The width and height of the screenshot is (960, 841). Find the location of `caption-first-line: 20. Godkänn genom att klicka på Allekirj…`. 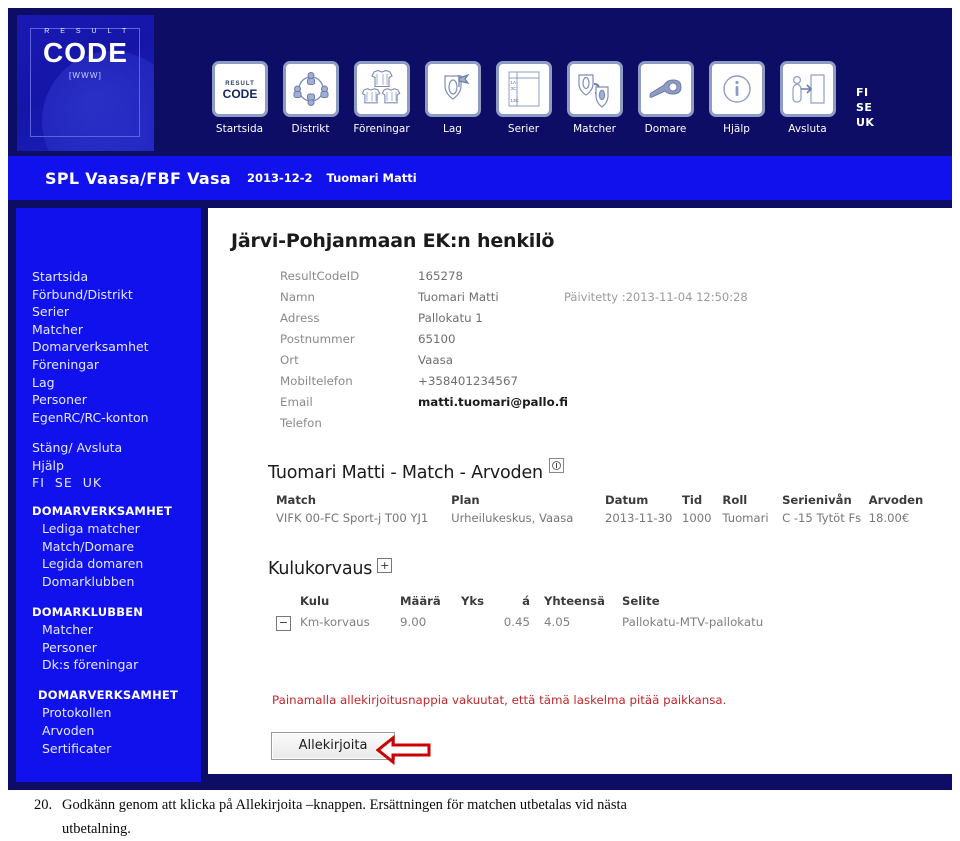

caption-first-line: 20. Godkänn genom att klicka på Allekirj… is located at coordinates (482, 805).